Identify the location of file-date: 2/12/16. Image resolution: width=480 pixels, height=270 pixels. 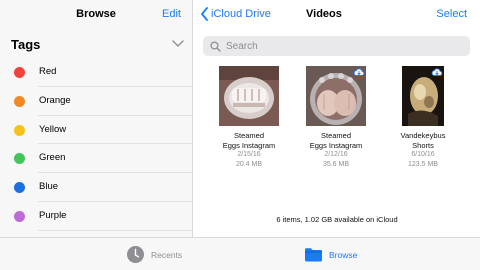
(336, 154).